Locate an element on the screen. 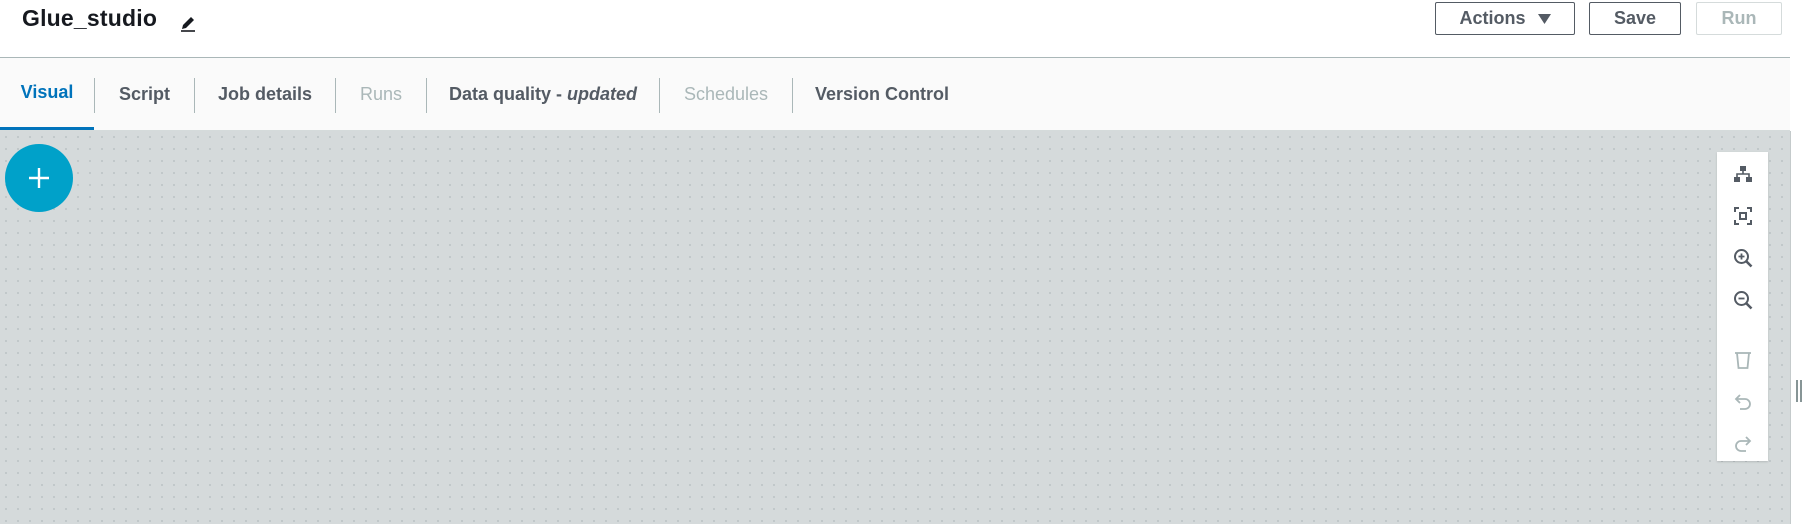 The image size is (1810, 524). edit-job-name-button is located at coordinates (188, 23).